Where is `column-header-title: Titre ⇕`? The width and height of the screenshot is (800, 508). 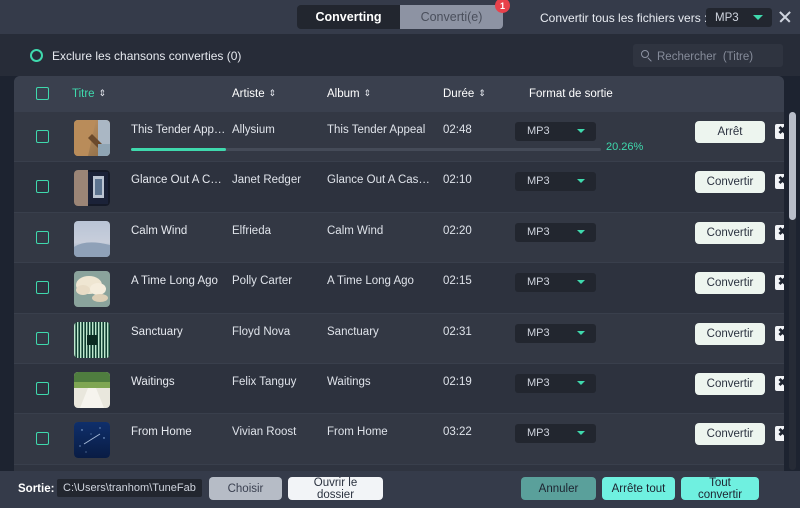 column-header-title: Titre ⇕ is located at coordinates (89, 94).